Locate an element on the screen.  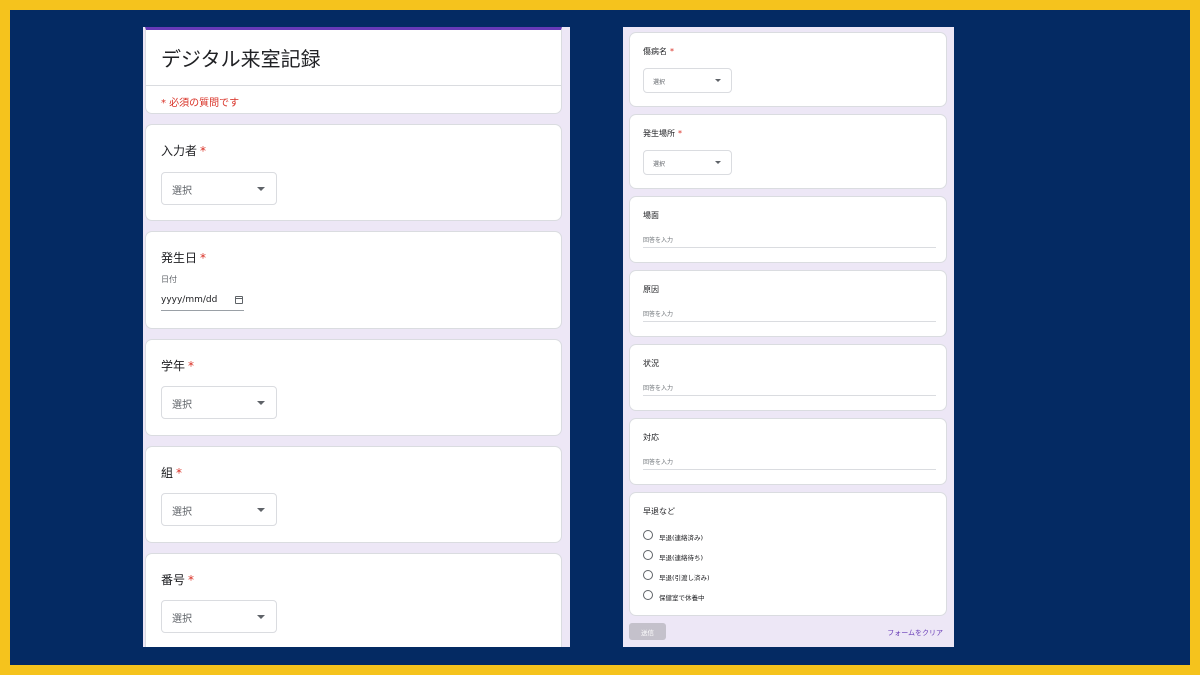
question-label: 組 * is located at coordinates (171, 472).